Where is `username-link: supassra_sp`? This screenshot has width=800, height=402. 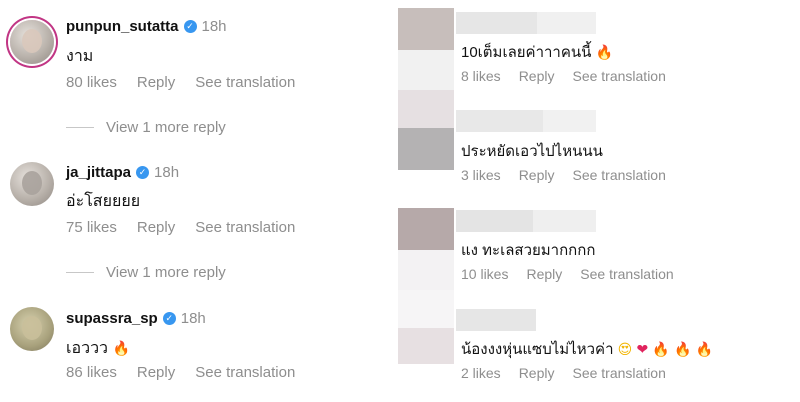
username-link: supassra_sp is located at coordinates (112, 318).